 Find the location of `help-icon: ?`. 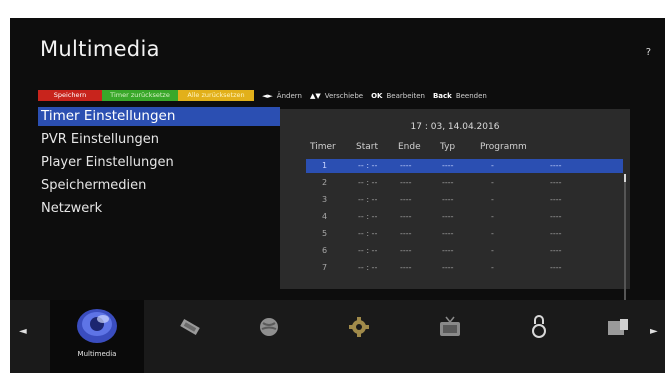

help-icon: ? is located at coordinates (648, 52).